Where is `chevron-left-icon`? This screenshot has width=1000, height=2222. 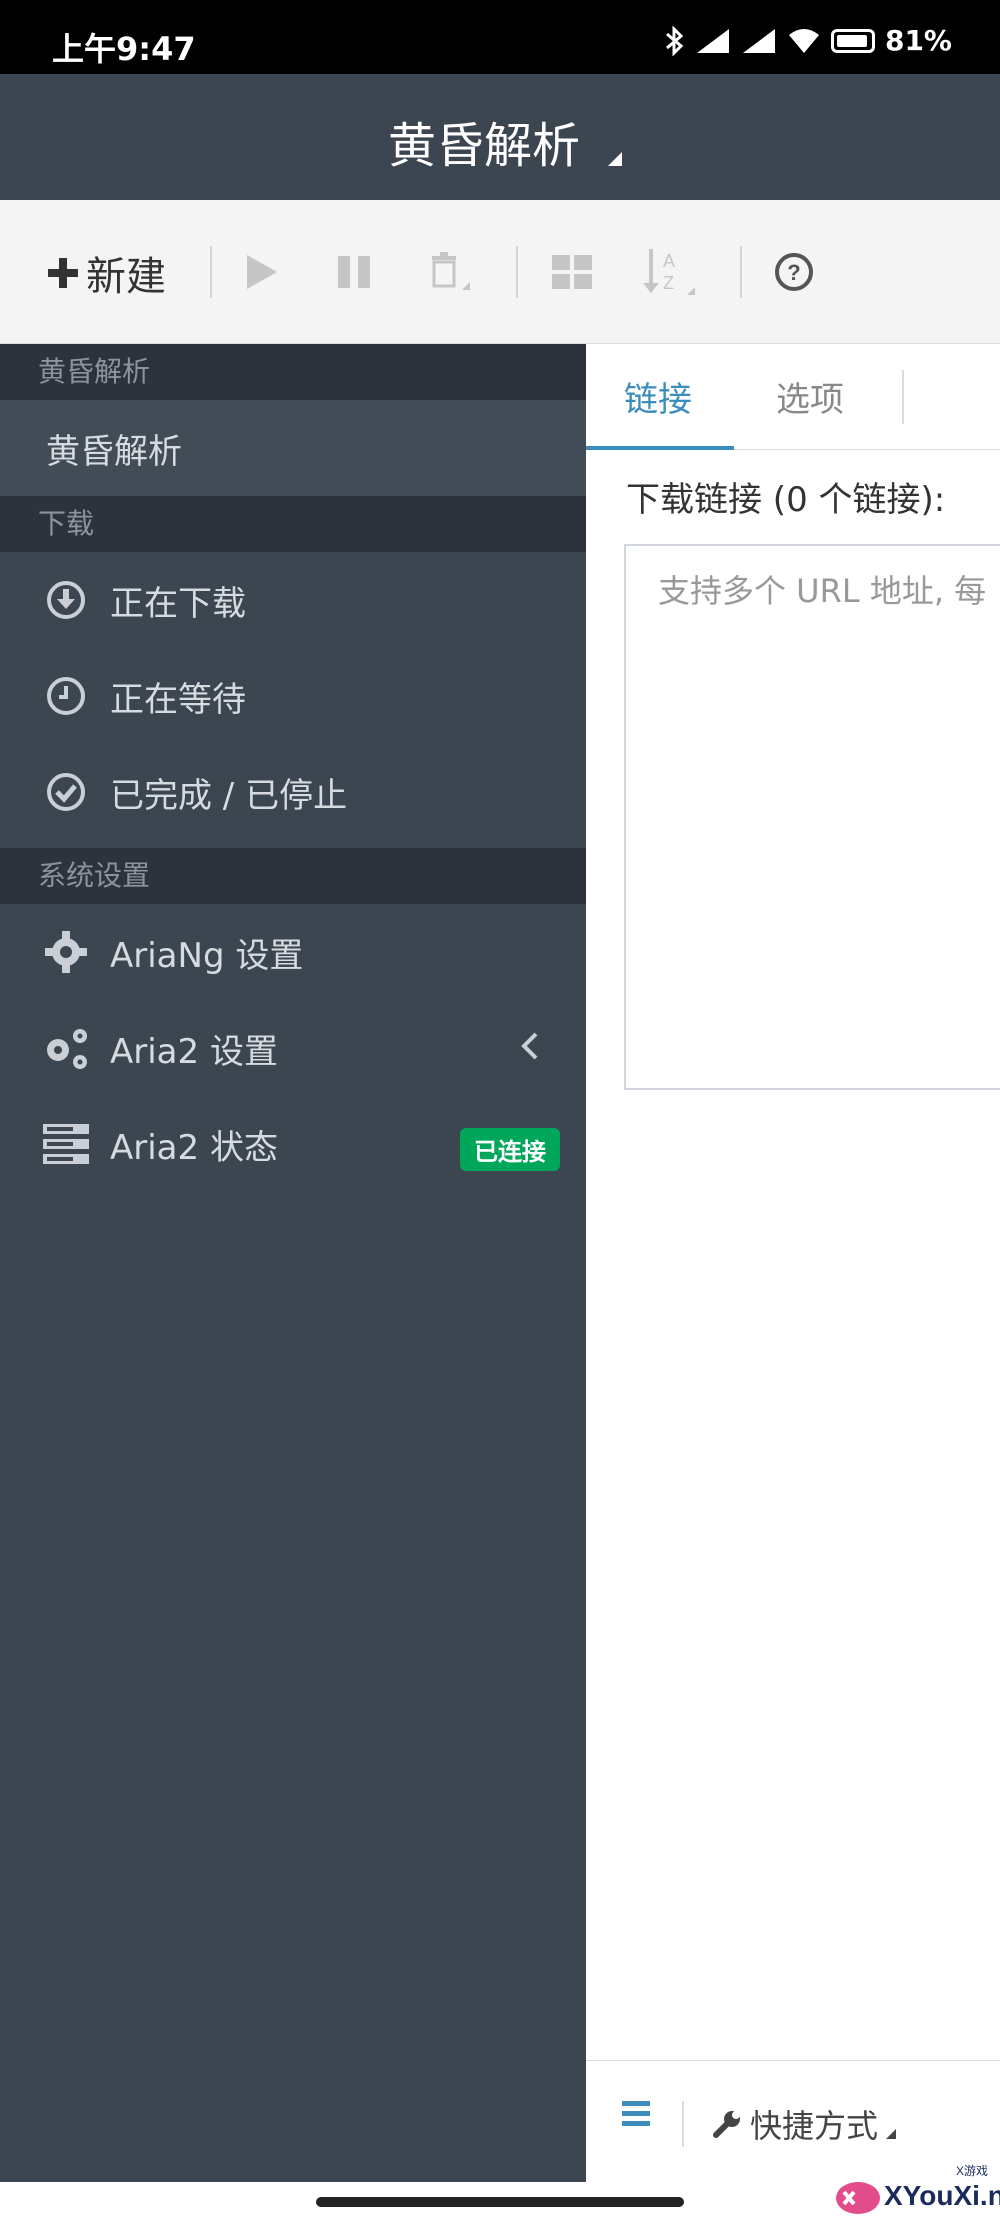 chevron-left-icon is located at coordinates (530, 1046).